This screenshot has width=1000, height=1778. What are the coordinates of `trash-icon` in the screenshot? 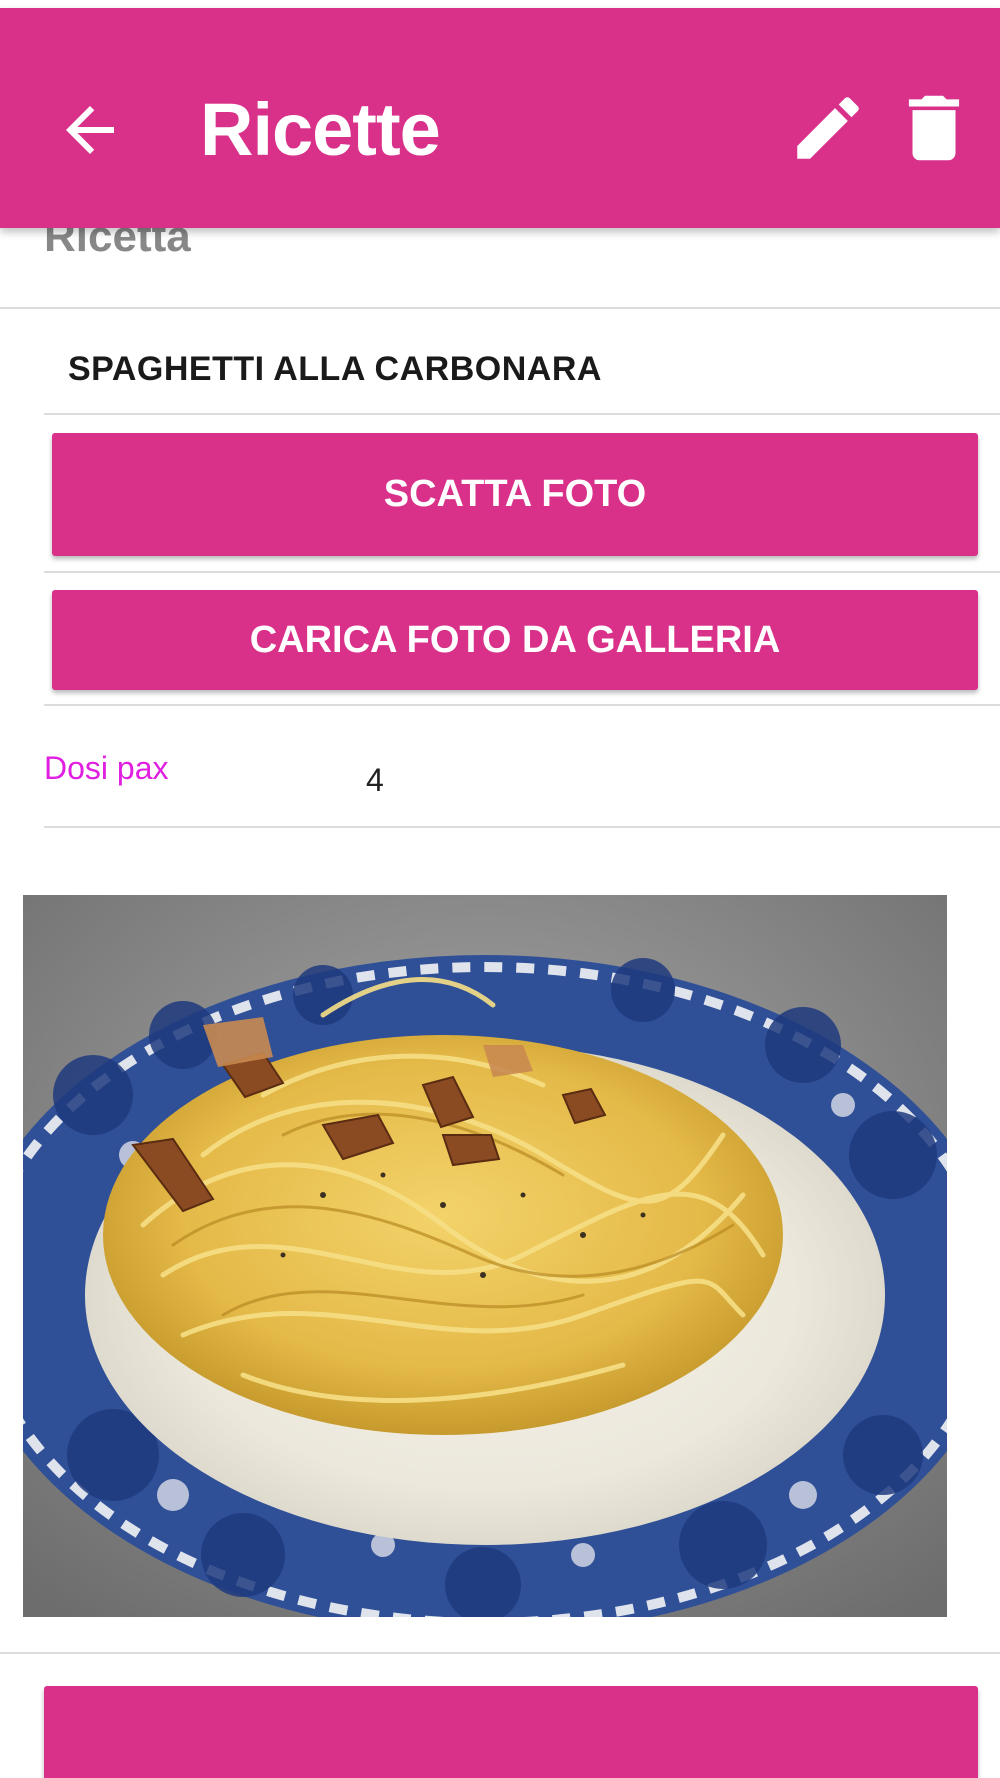 It's located at (934, 128).